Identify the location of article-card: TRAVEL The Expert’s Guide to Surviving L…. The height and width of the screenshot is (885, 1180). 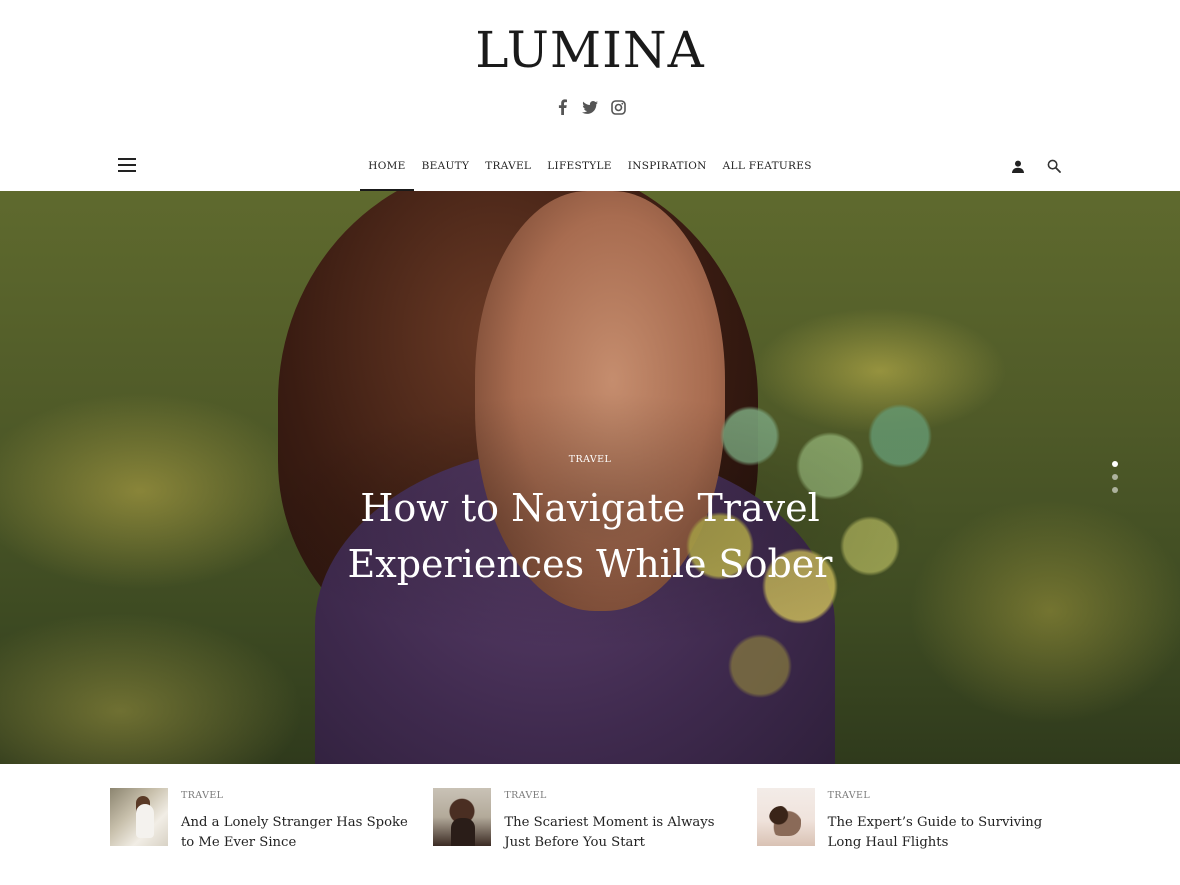
(918, 820).